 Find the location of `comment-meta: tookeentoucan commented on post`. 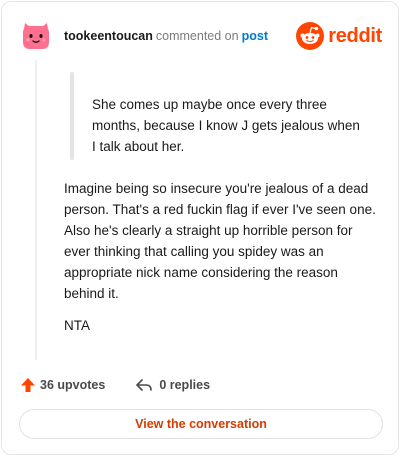

comment-meta: tookeentoucan commented on post is located at coordinates (166, 36).